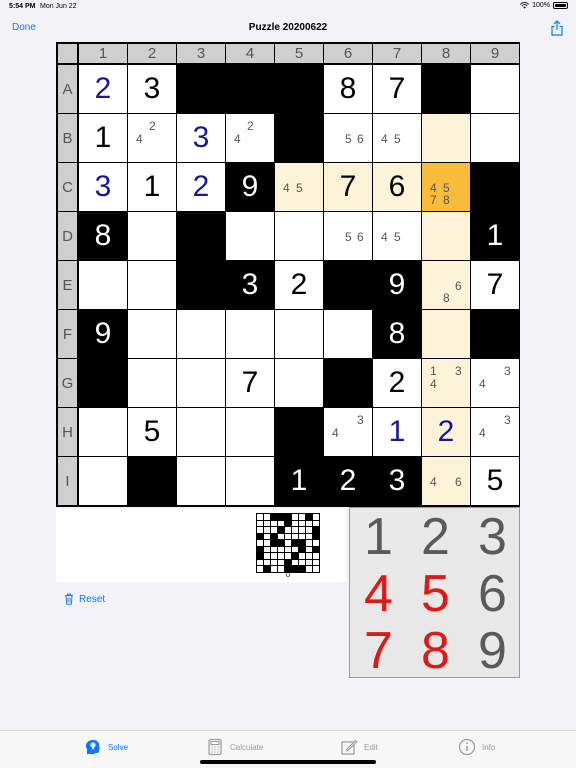  What do you see at coordinates (247, 747) in the screenshot?
I see `tab-calculate-label: Calculate` at bounding box center [247, 747].